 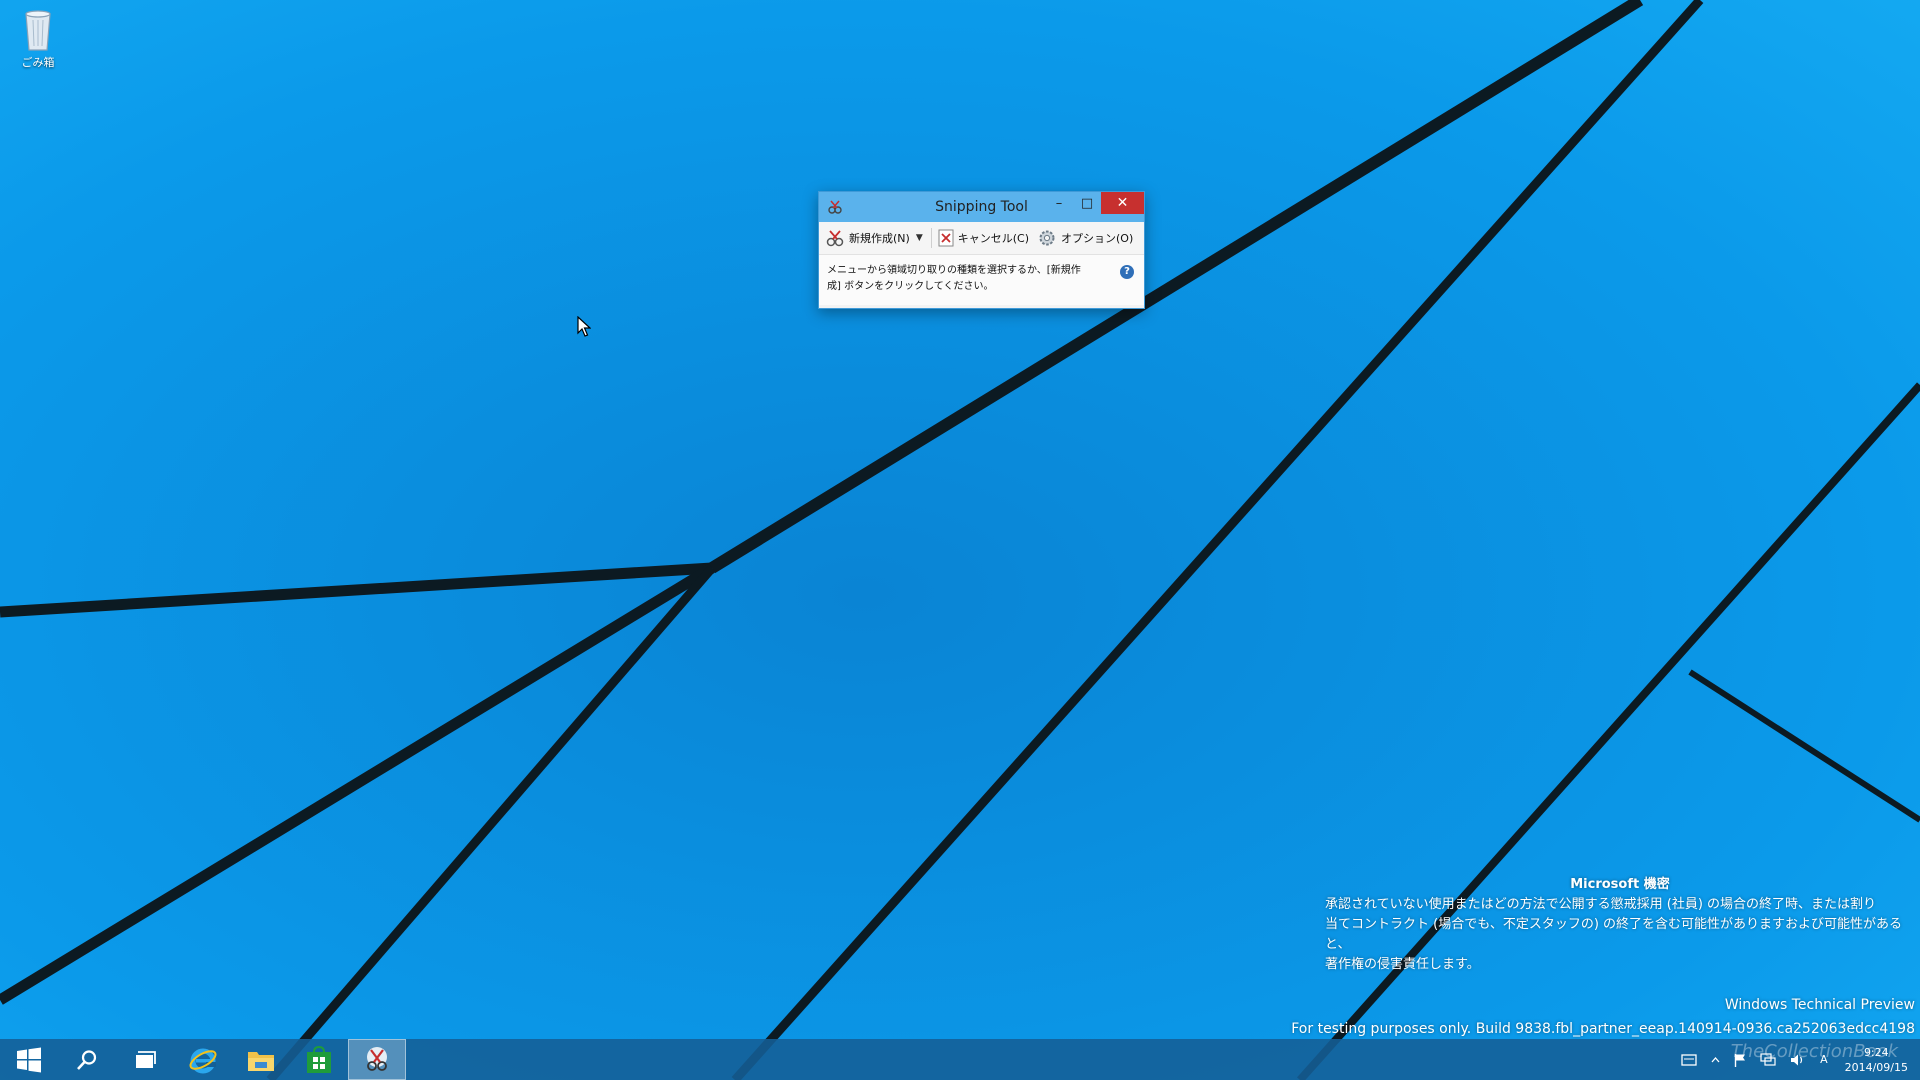 I want to click on start-button, so click(x=29, y=1059).